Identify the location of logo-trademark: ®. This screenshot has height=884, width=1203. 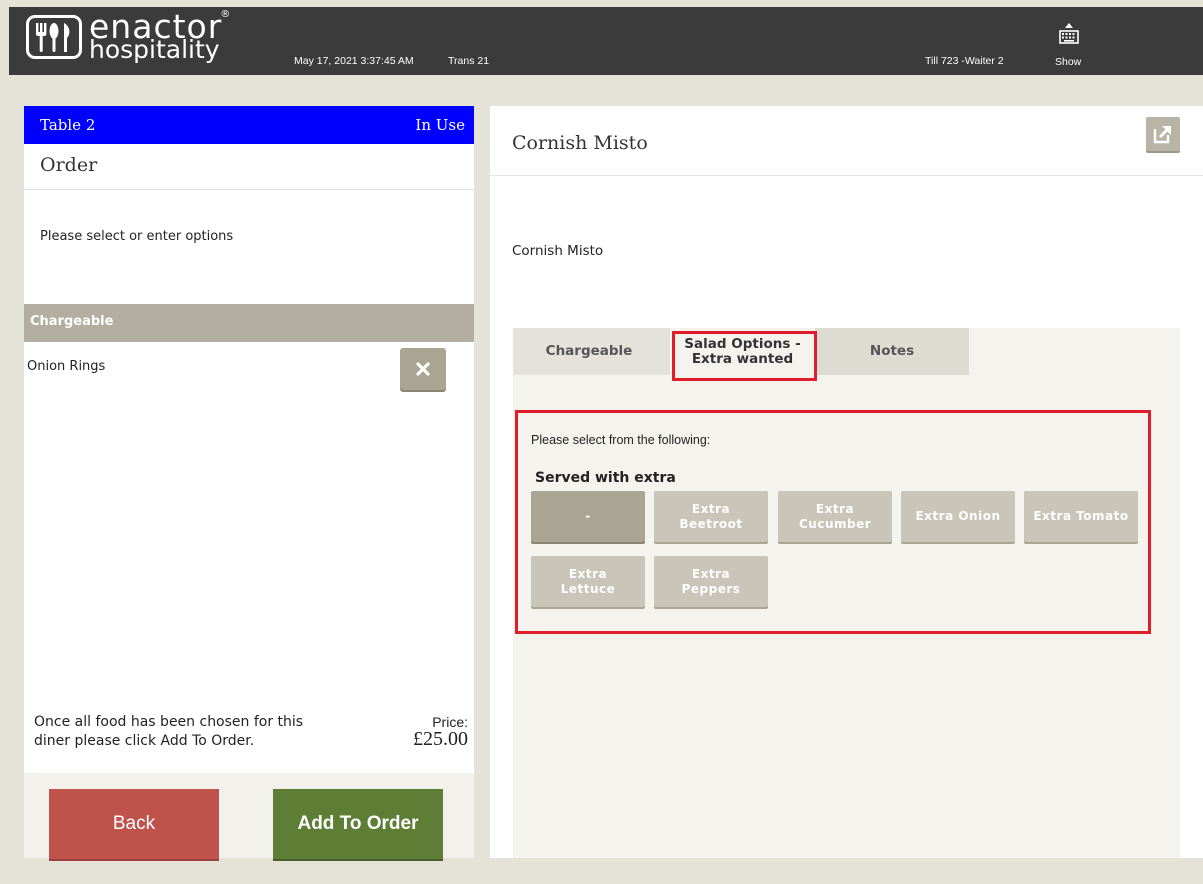
(225, 14).